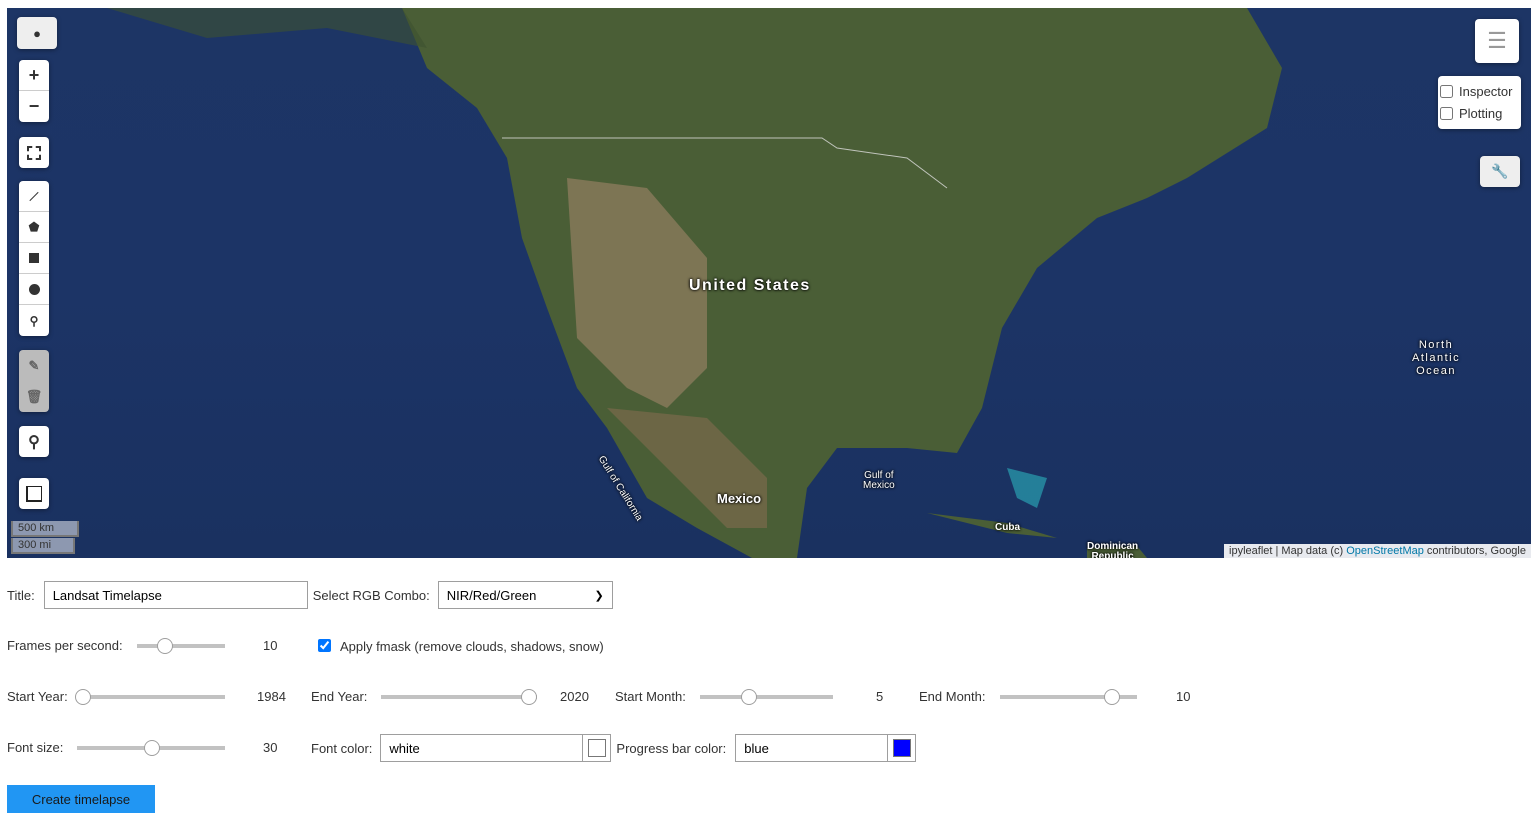 This screenshot has width=1533, height=813. What do you see at coordinates (1068, 697) in the screenshot?
I see `end-month-slider` at bounding box center [1068, 697].